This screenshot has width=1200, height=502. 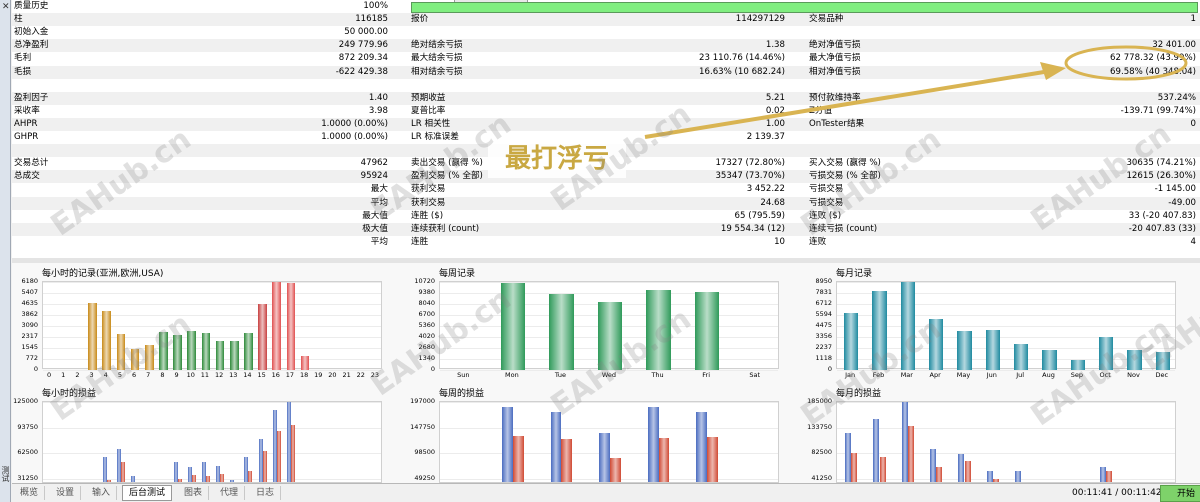 I want to click on left-toolbar: ✕ 测试, so click(x=5, y=251).